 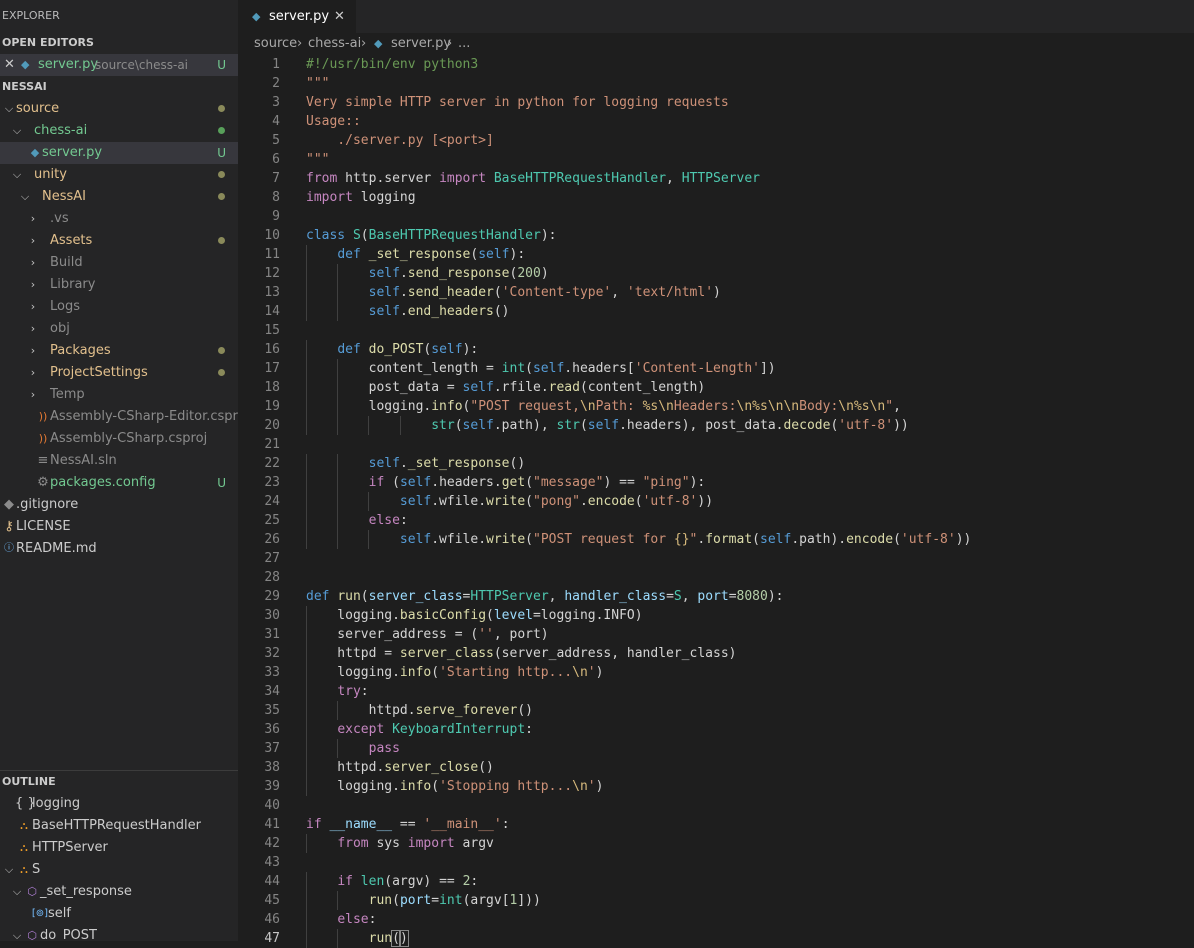 What do you see at coordinates (716, 634) in the screenshot?
I see `code-line: 31 server_address = ('', port)` at bounding box center [716, 634].